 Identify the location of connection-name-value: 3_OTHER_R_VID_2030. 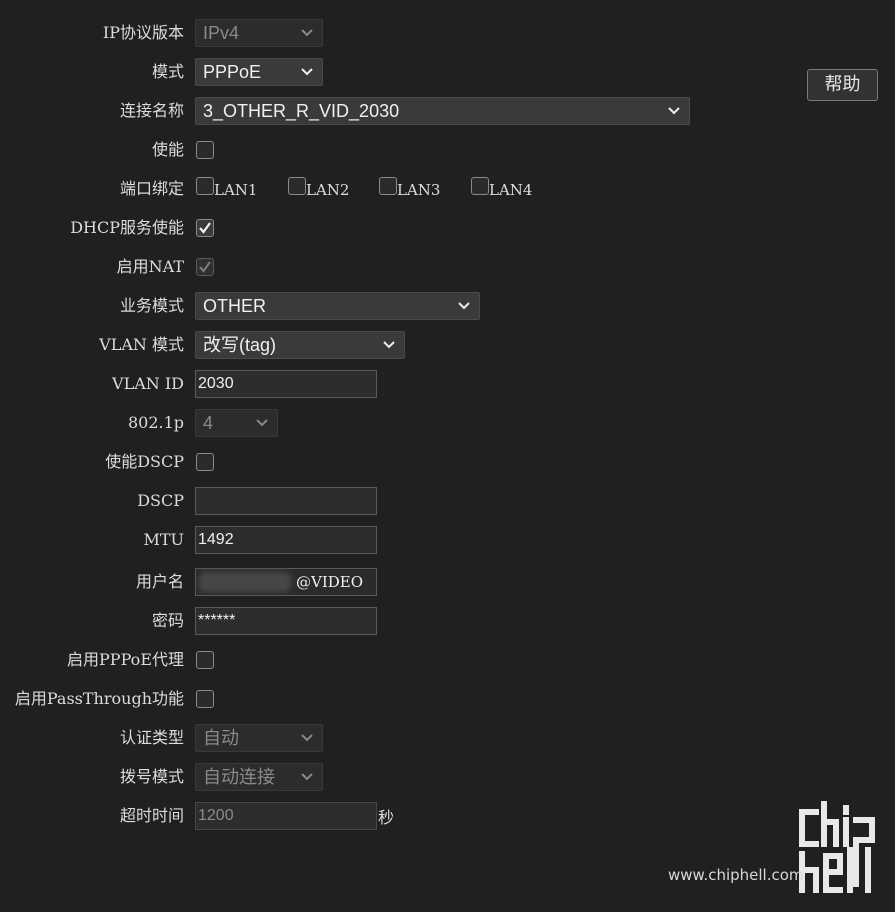
(301, 111).